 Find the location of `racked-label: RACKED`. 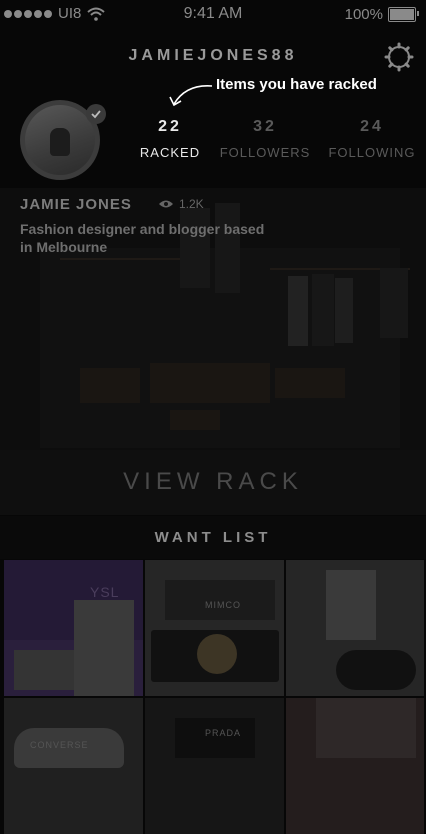

racked-label: RACKED is located at coordinates (170, 152).